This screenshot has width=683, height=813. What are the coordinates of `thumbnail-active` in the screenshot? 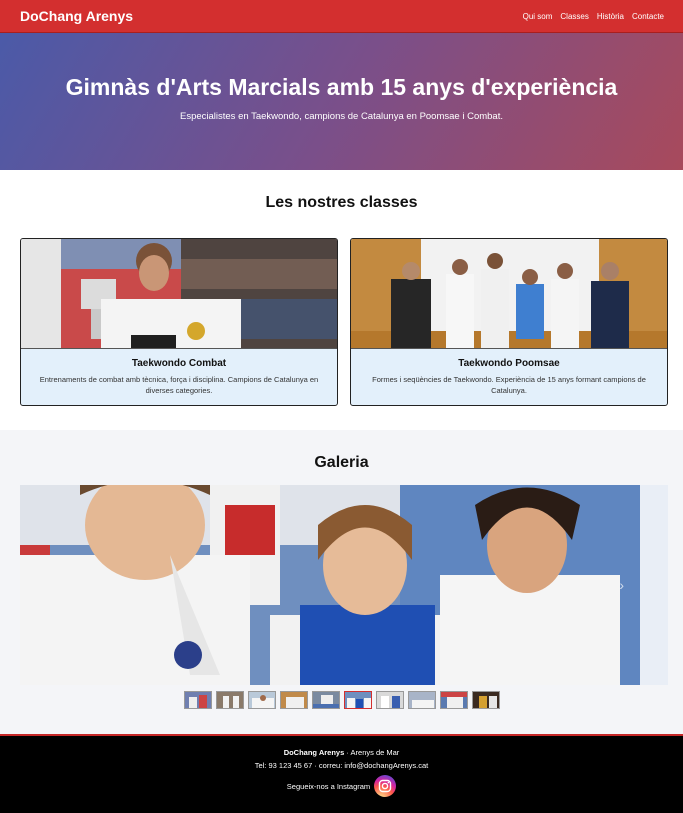 It's located at (358, 700).